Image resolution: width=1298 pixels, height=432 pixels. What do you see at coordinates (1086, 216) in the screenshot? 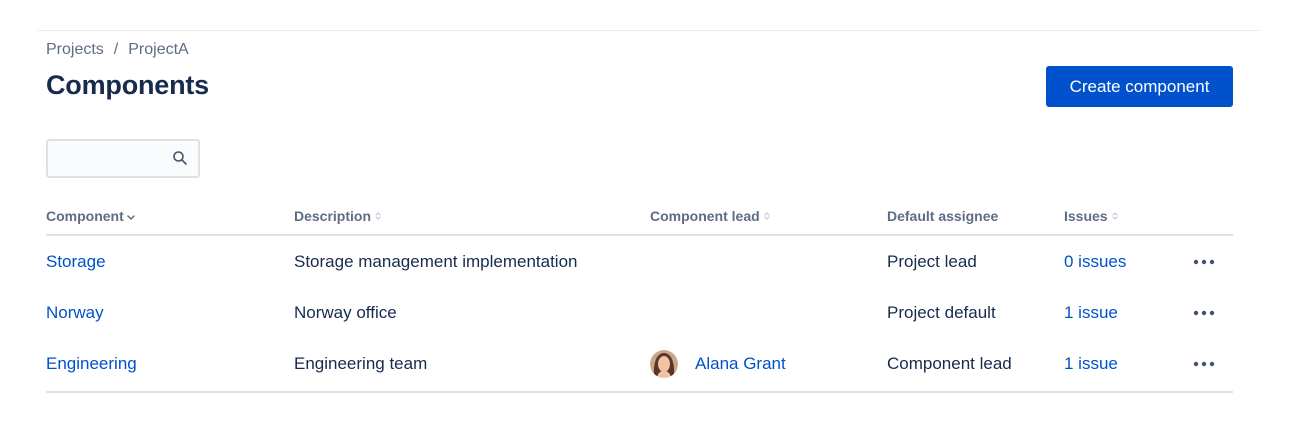
I see `header-issues-label: Issues` at bounding box center [1086, 216].